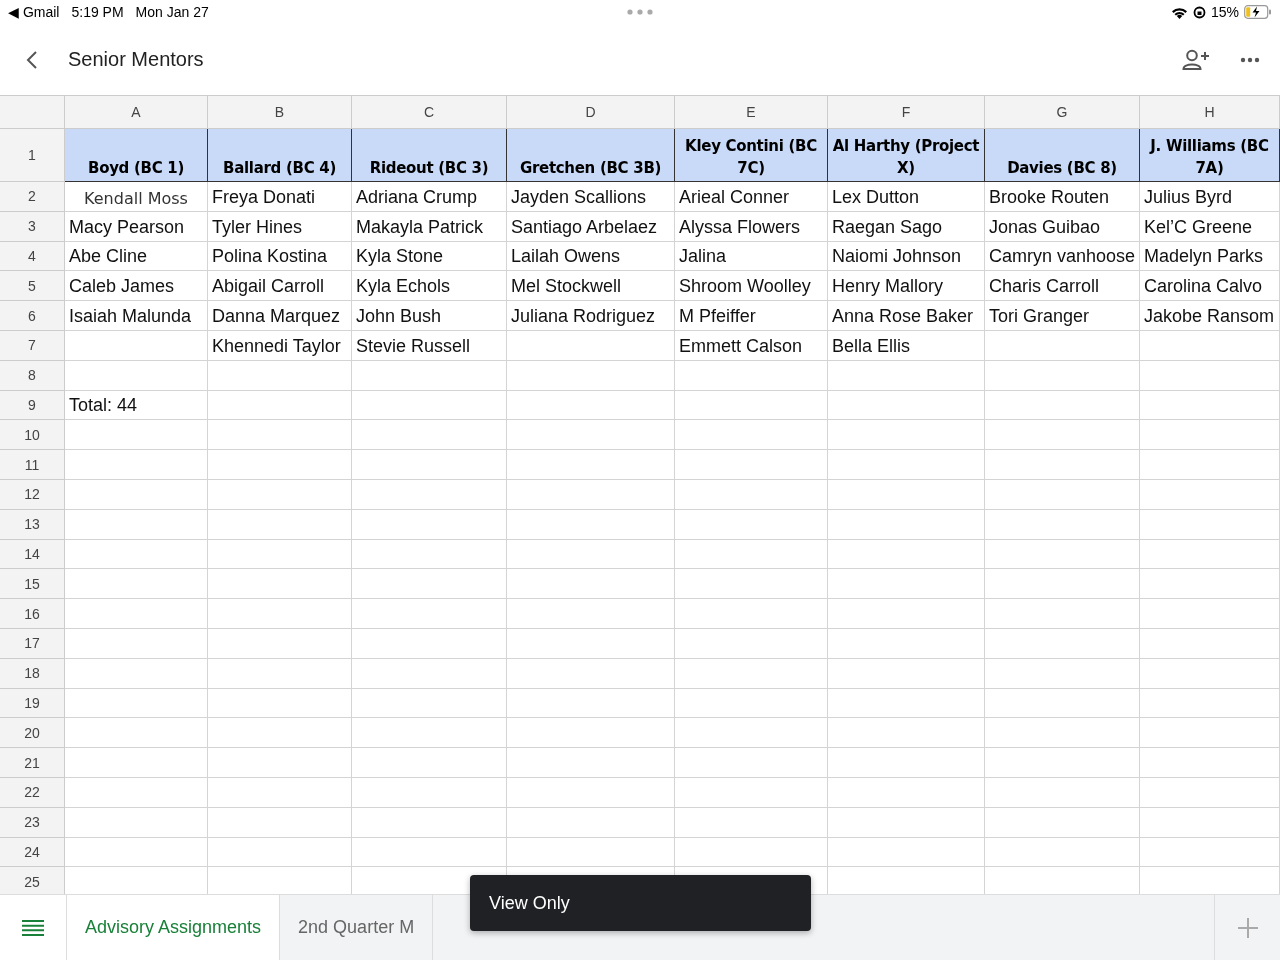 This screenshot has width=1280, height=960. What do you see at coordinates (136, 197) in the screenshot?
I see `table-cell: Kendall Moss` at bounding box center [136, 197].